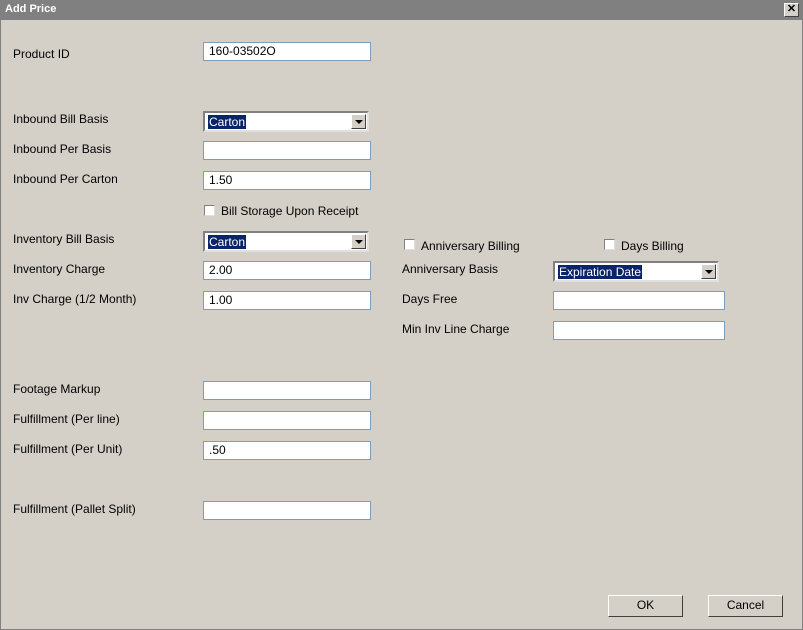  What do you see at coordinates (287, 300) in the screenshot?
I see `inv-charge-half-month-input: 1.00` at bounding box center [287, 300].